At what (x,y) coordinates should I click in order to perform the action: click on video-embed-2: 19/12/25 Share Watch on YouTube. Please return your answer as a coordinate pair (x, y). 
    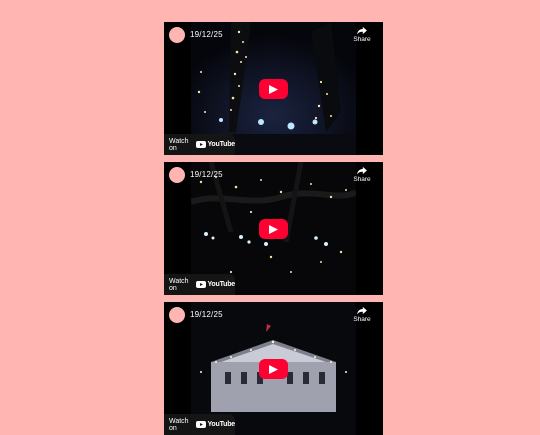
    Looking at the image, I should click on (273, 228).